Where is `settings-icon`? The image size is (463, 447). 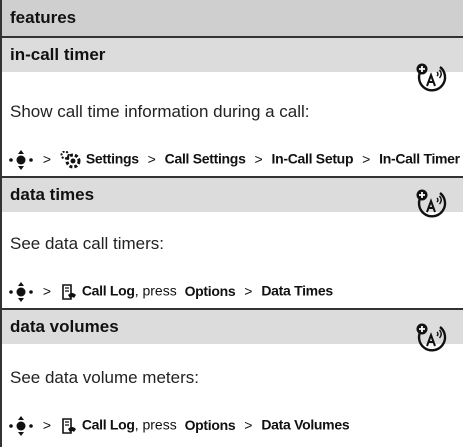 settings-icon is located at coordinates (70, 160).